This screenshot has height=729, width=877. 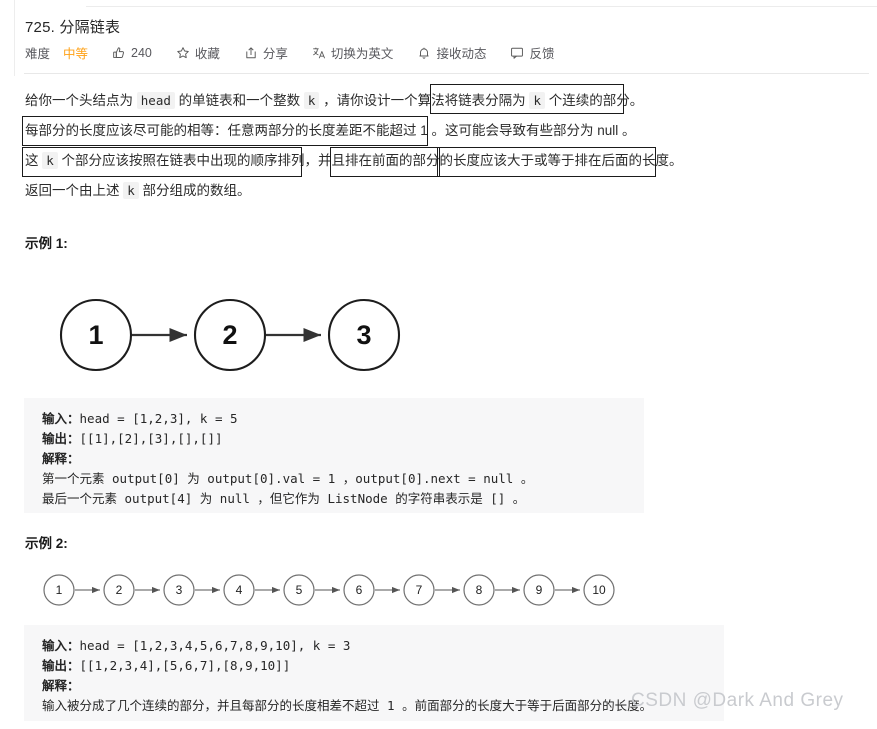 I want to click on difficulty-value: 中等, so click(x=76, y=54).